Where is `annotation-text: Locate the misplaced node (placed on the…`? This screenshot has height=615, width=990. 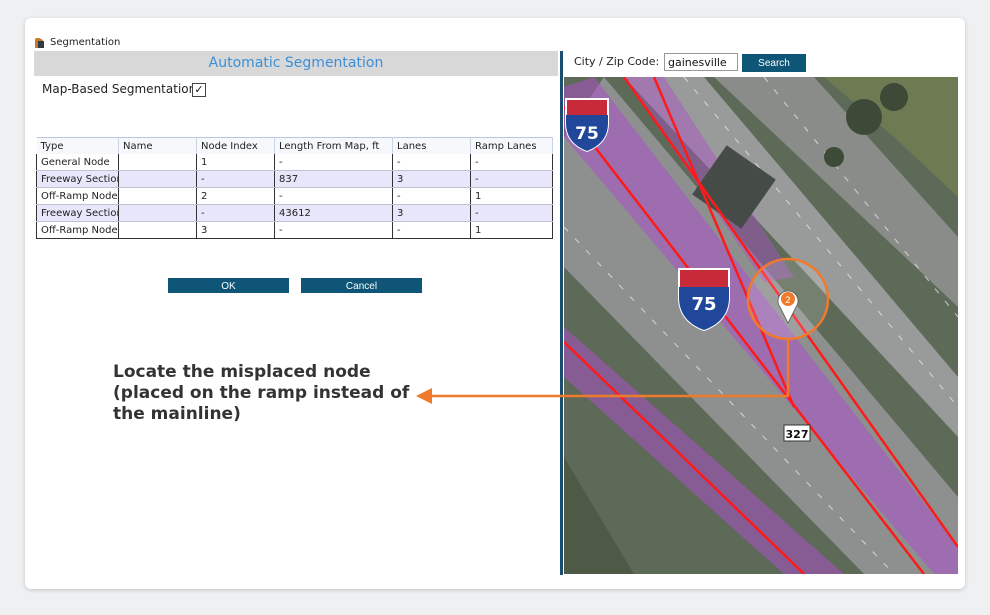
annotation-text: Locate the misplaced node (placed on the… is located at coordinates (273, 393).